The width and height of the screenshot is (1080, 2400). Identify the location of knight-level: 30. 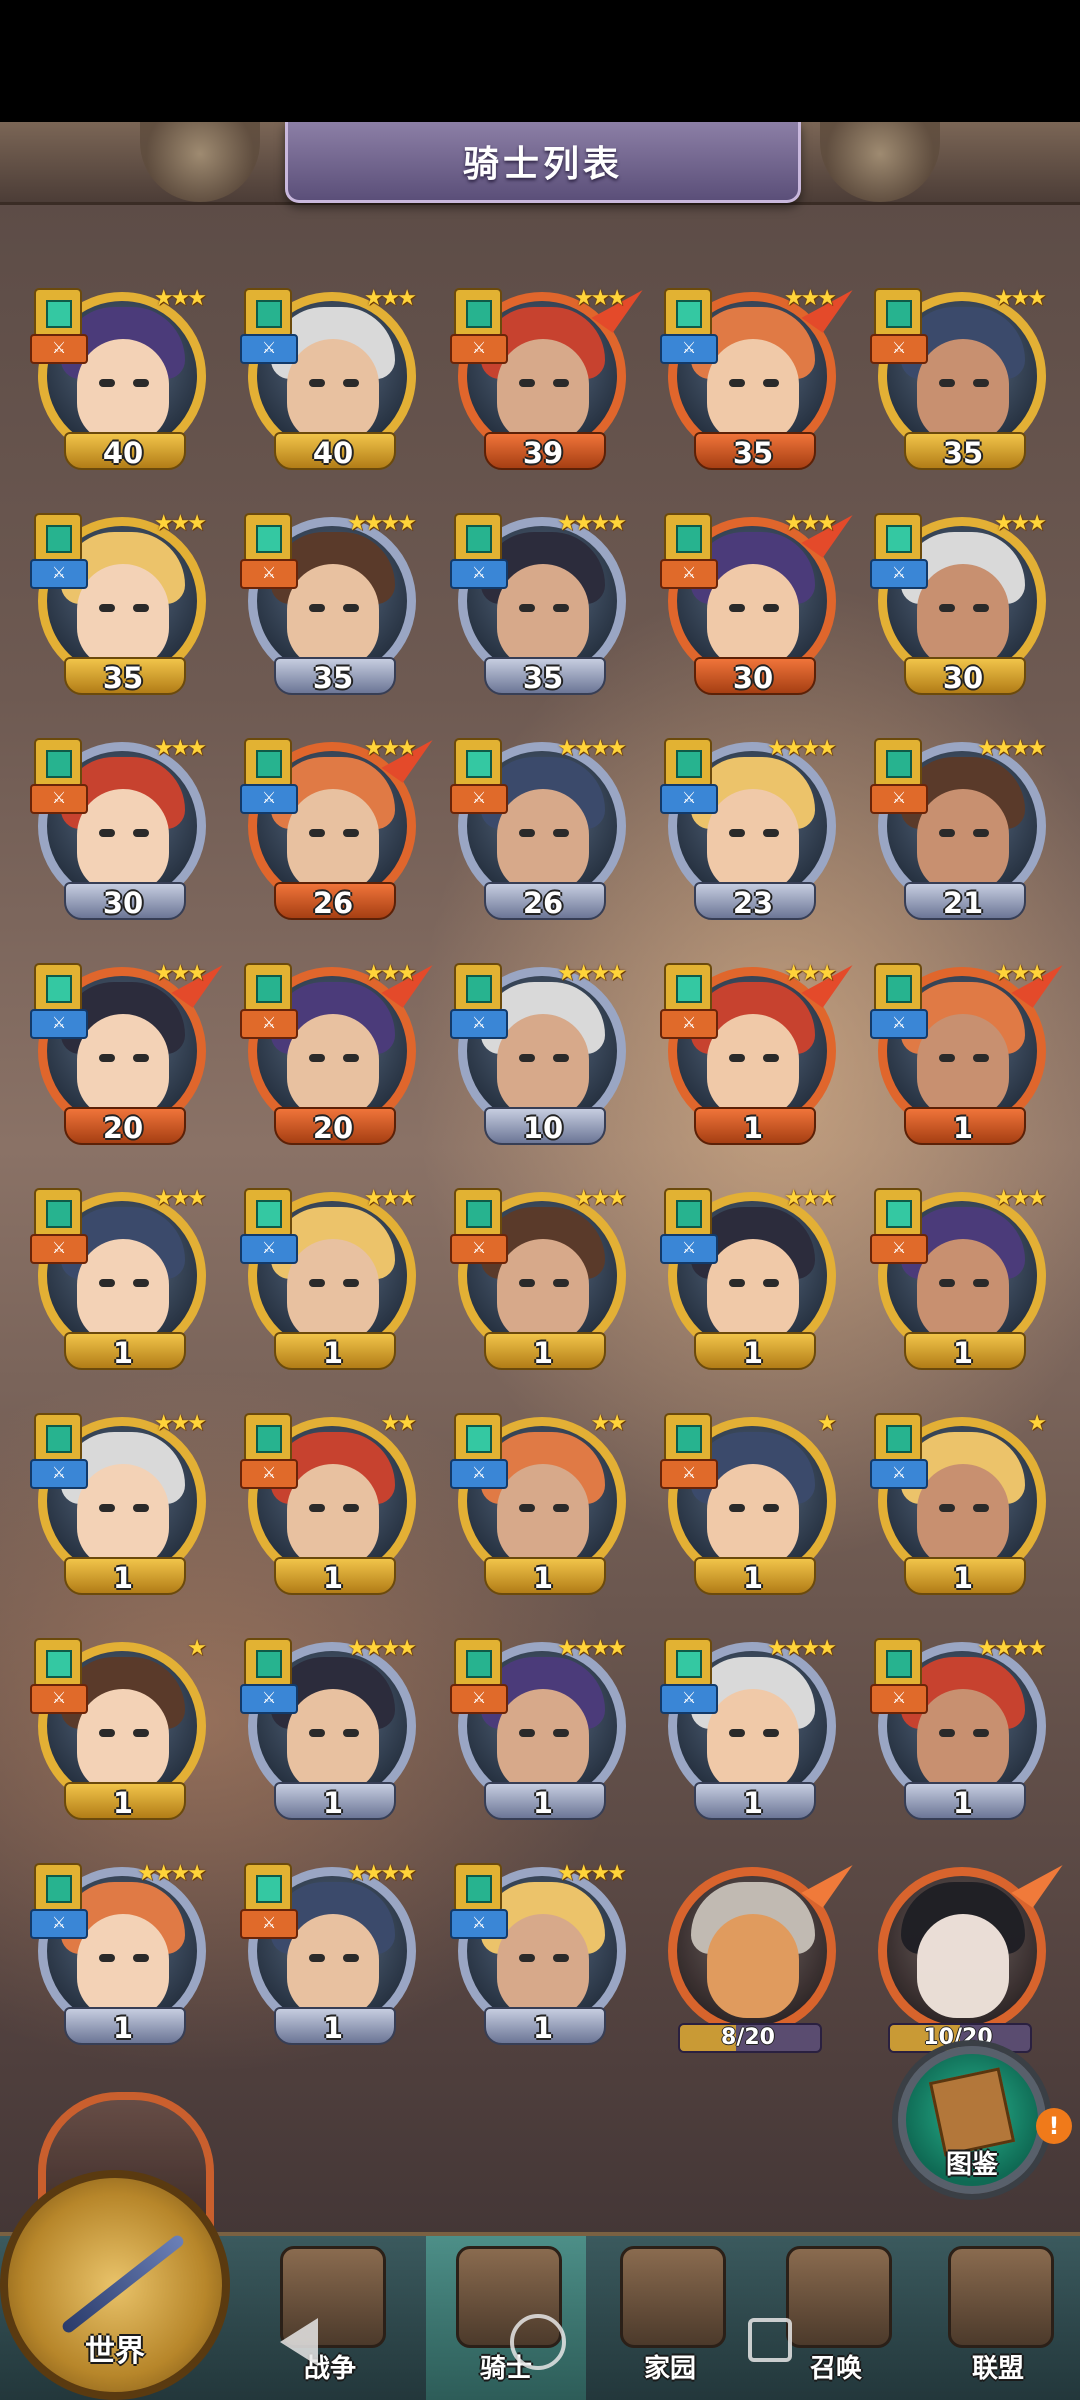
(963, 678).